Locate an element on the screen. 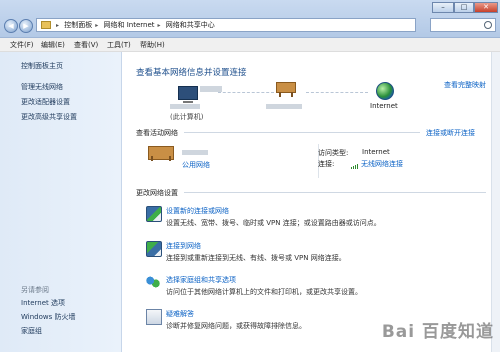 This screenshot has height=352, width=500. search-input is located at coordinates (463, 25).